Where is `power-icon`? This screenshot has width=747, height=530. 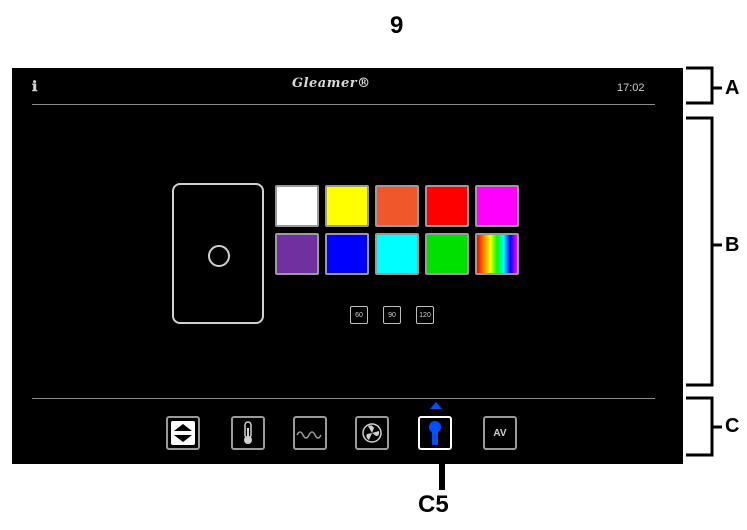 power-icon is located at coordinates (219, 256).